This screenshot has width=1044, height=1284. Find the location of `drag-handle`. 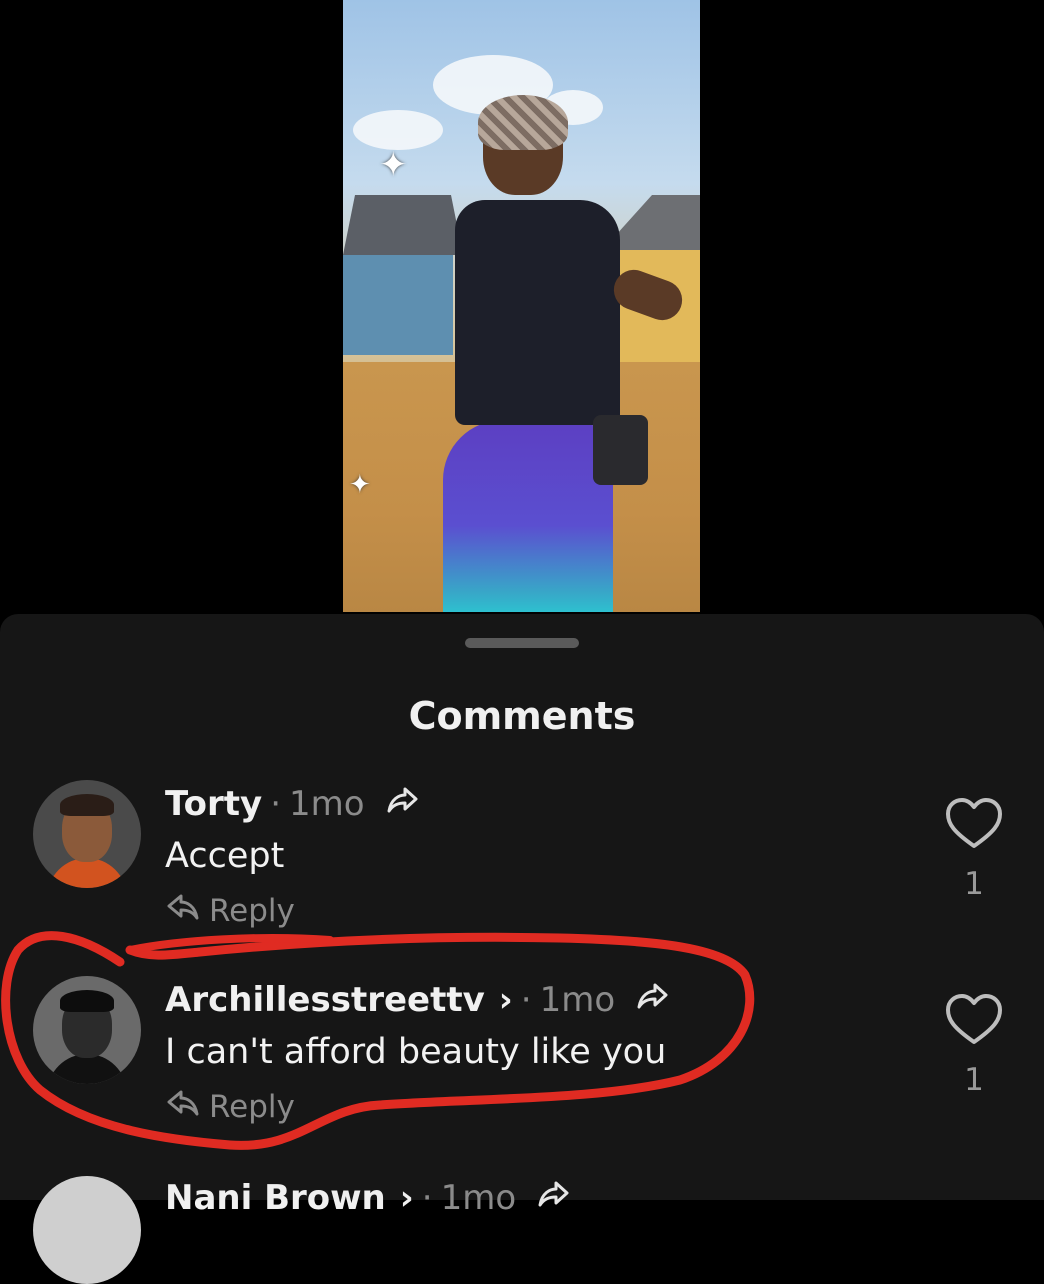

drag-handle is located at coordinates (522, 643).